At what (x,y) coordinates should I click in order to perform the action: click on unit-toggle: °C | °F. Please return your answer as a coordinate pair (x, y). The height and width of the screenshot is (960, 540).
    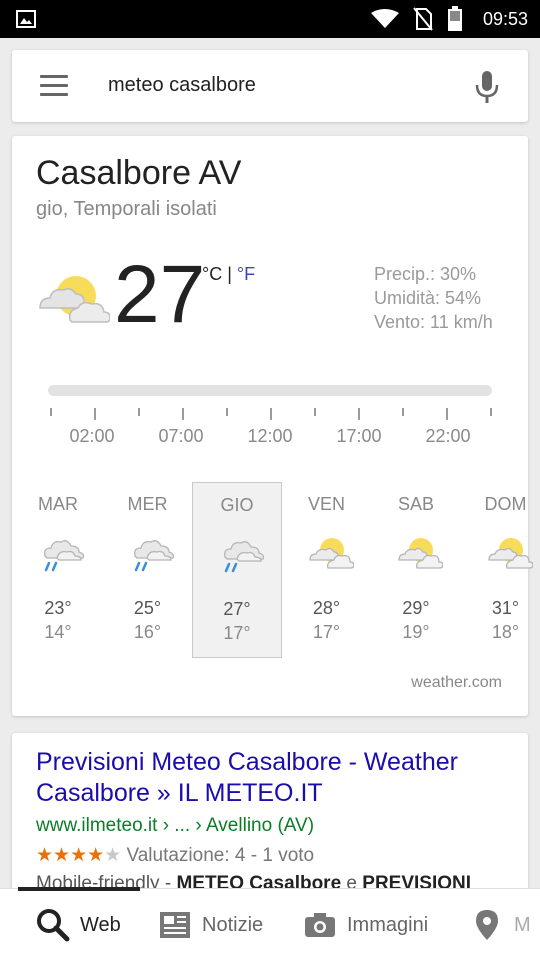
    Looking at the image, I should click on (228, 274).